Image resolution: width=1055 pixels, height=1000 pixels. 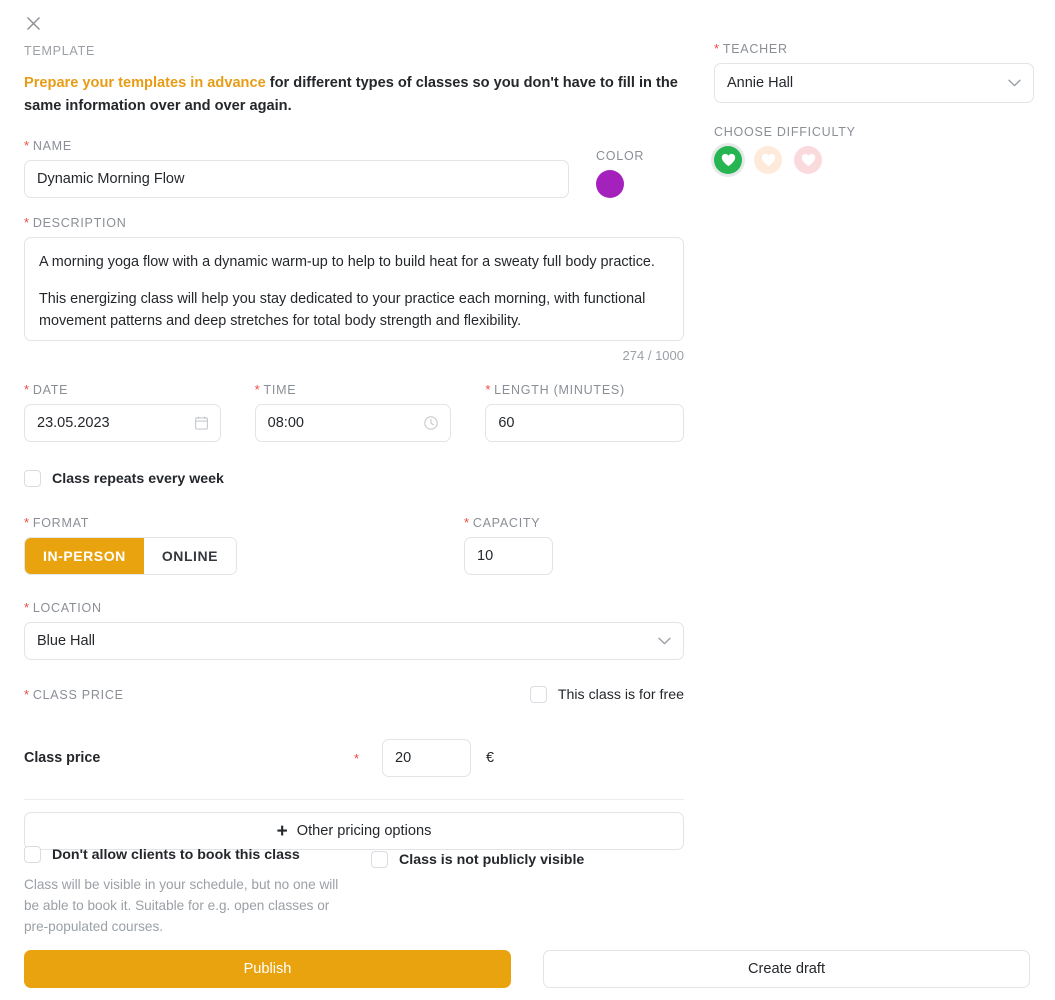 I want to click on repeat-weekly-label: Class repeats every week, so click(x=138, y=478).